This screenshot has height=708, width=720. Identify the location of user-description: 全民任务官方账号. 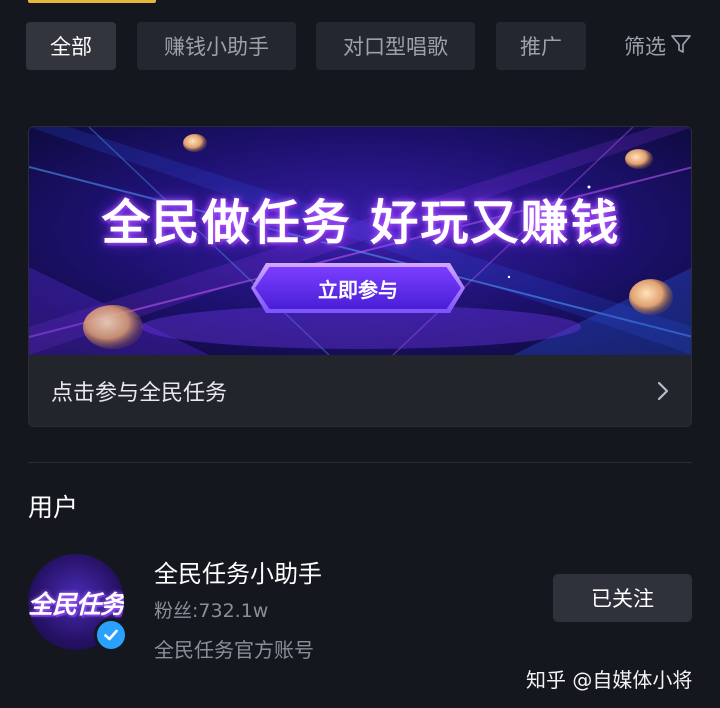
(234, 650).